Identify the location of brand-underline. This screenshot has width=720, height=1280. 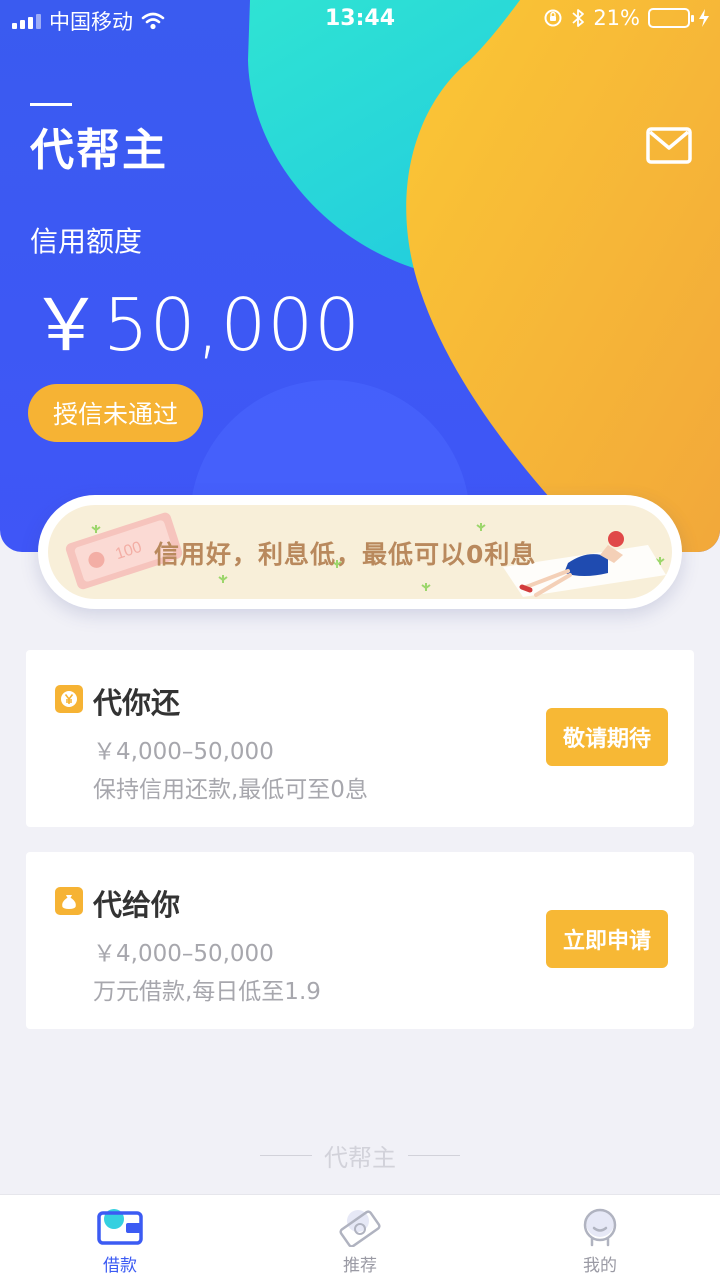
(51, 104).